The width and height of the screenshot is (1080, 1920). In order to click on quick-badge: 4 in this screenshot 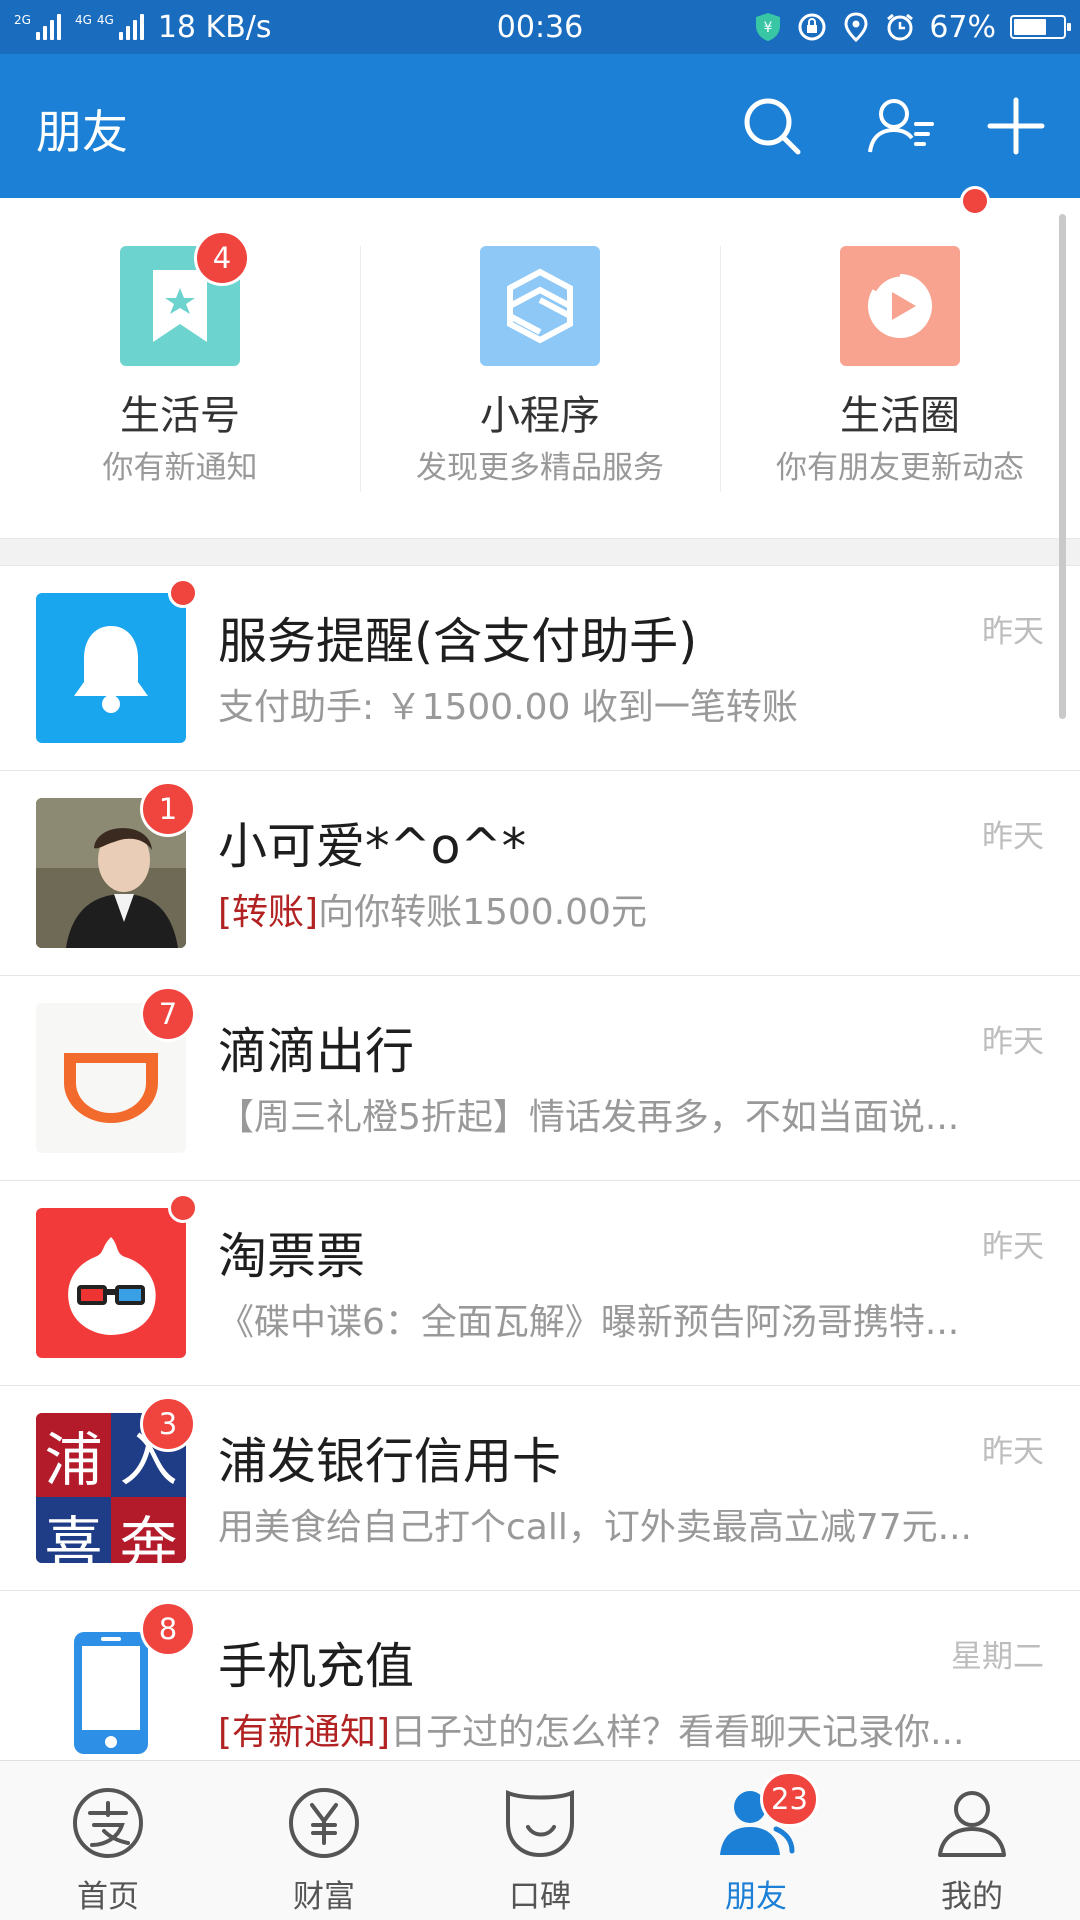, I will do `click(222, 258)`.